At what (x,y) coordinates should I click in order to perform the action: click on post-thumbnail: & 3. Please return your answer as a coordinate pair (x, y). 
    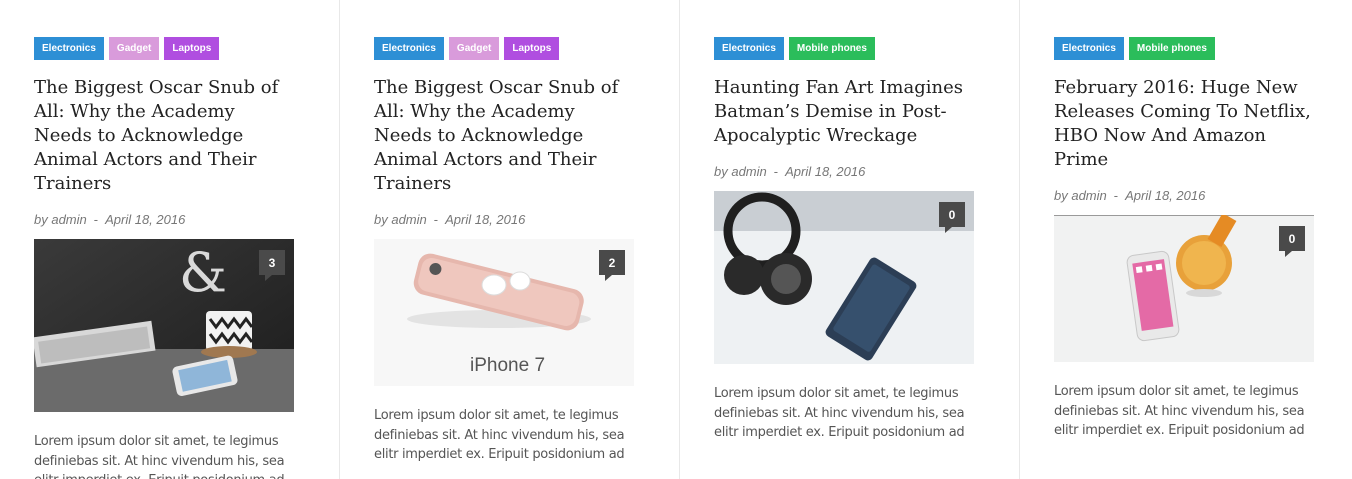
    Looking at the image, I should click on (164, 325).